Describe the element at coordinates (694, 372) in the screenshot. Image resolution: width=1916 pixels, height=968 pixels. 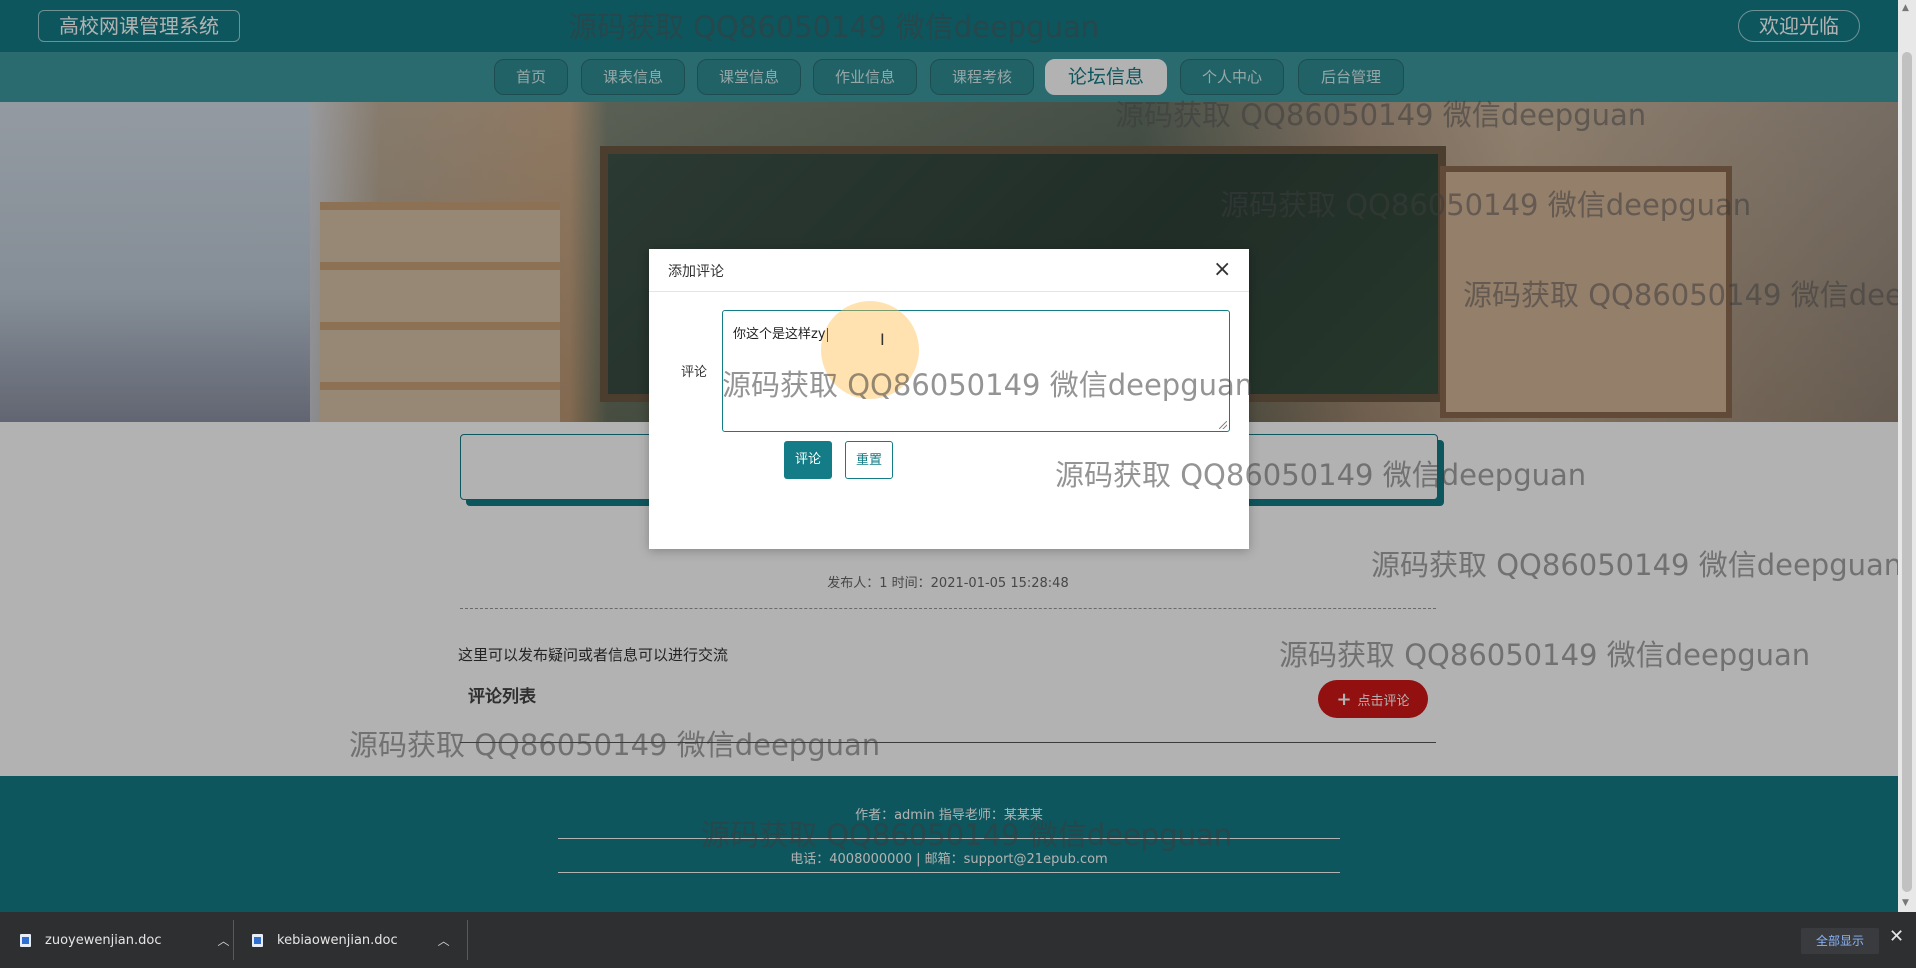
I see `comment-field-label: 评论` at that location.